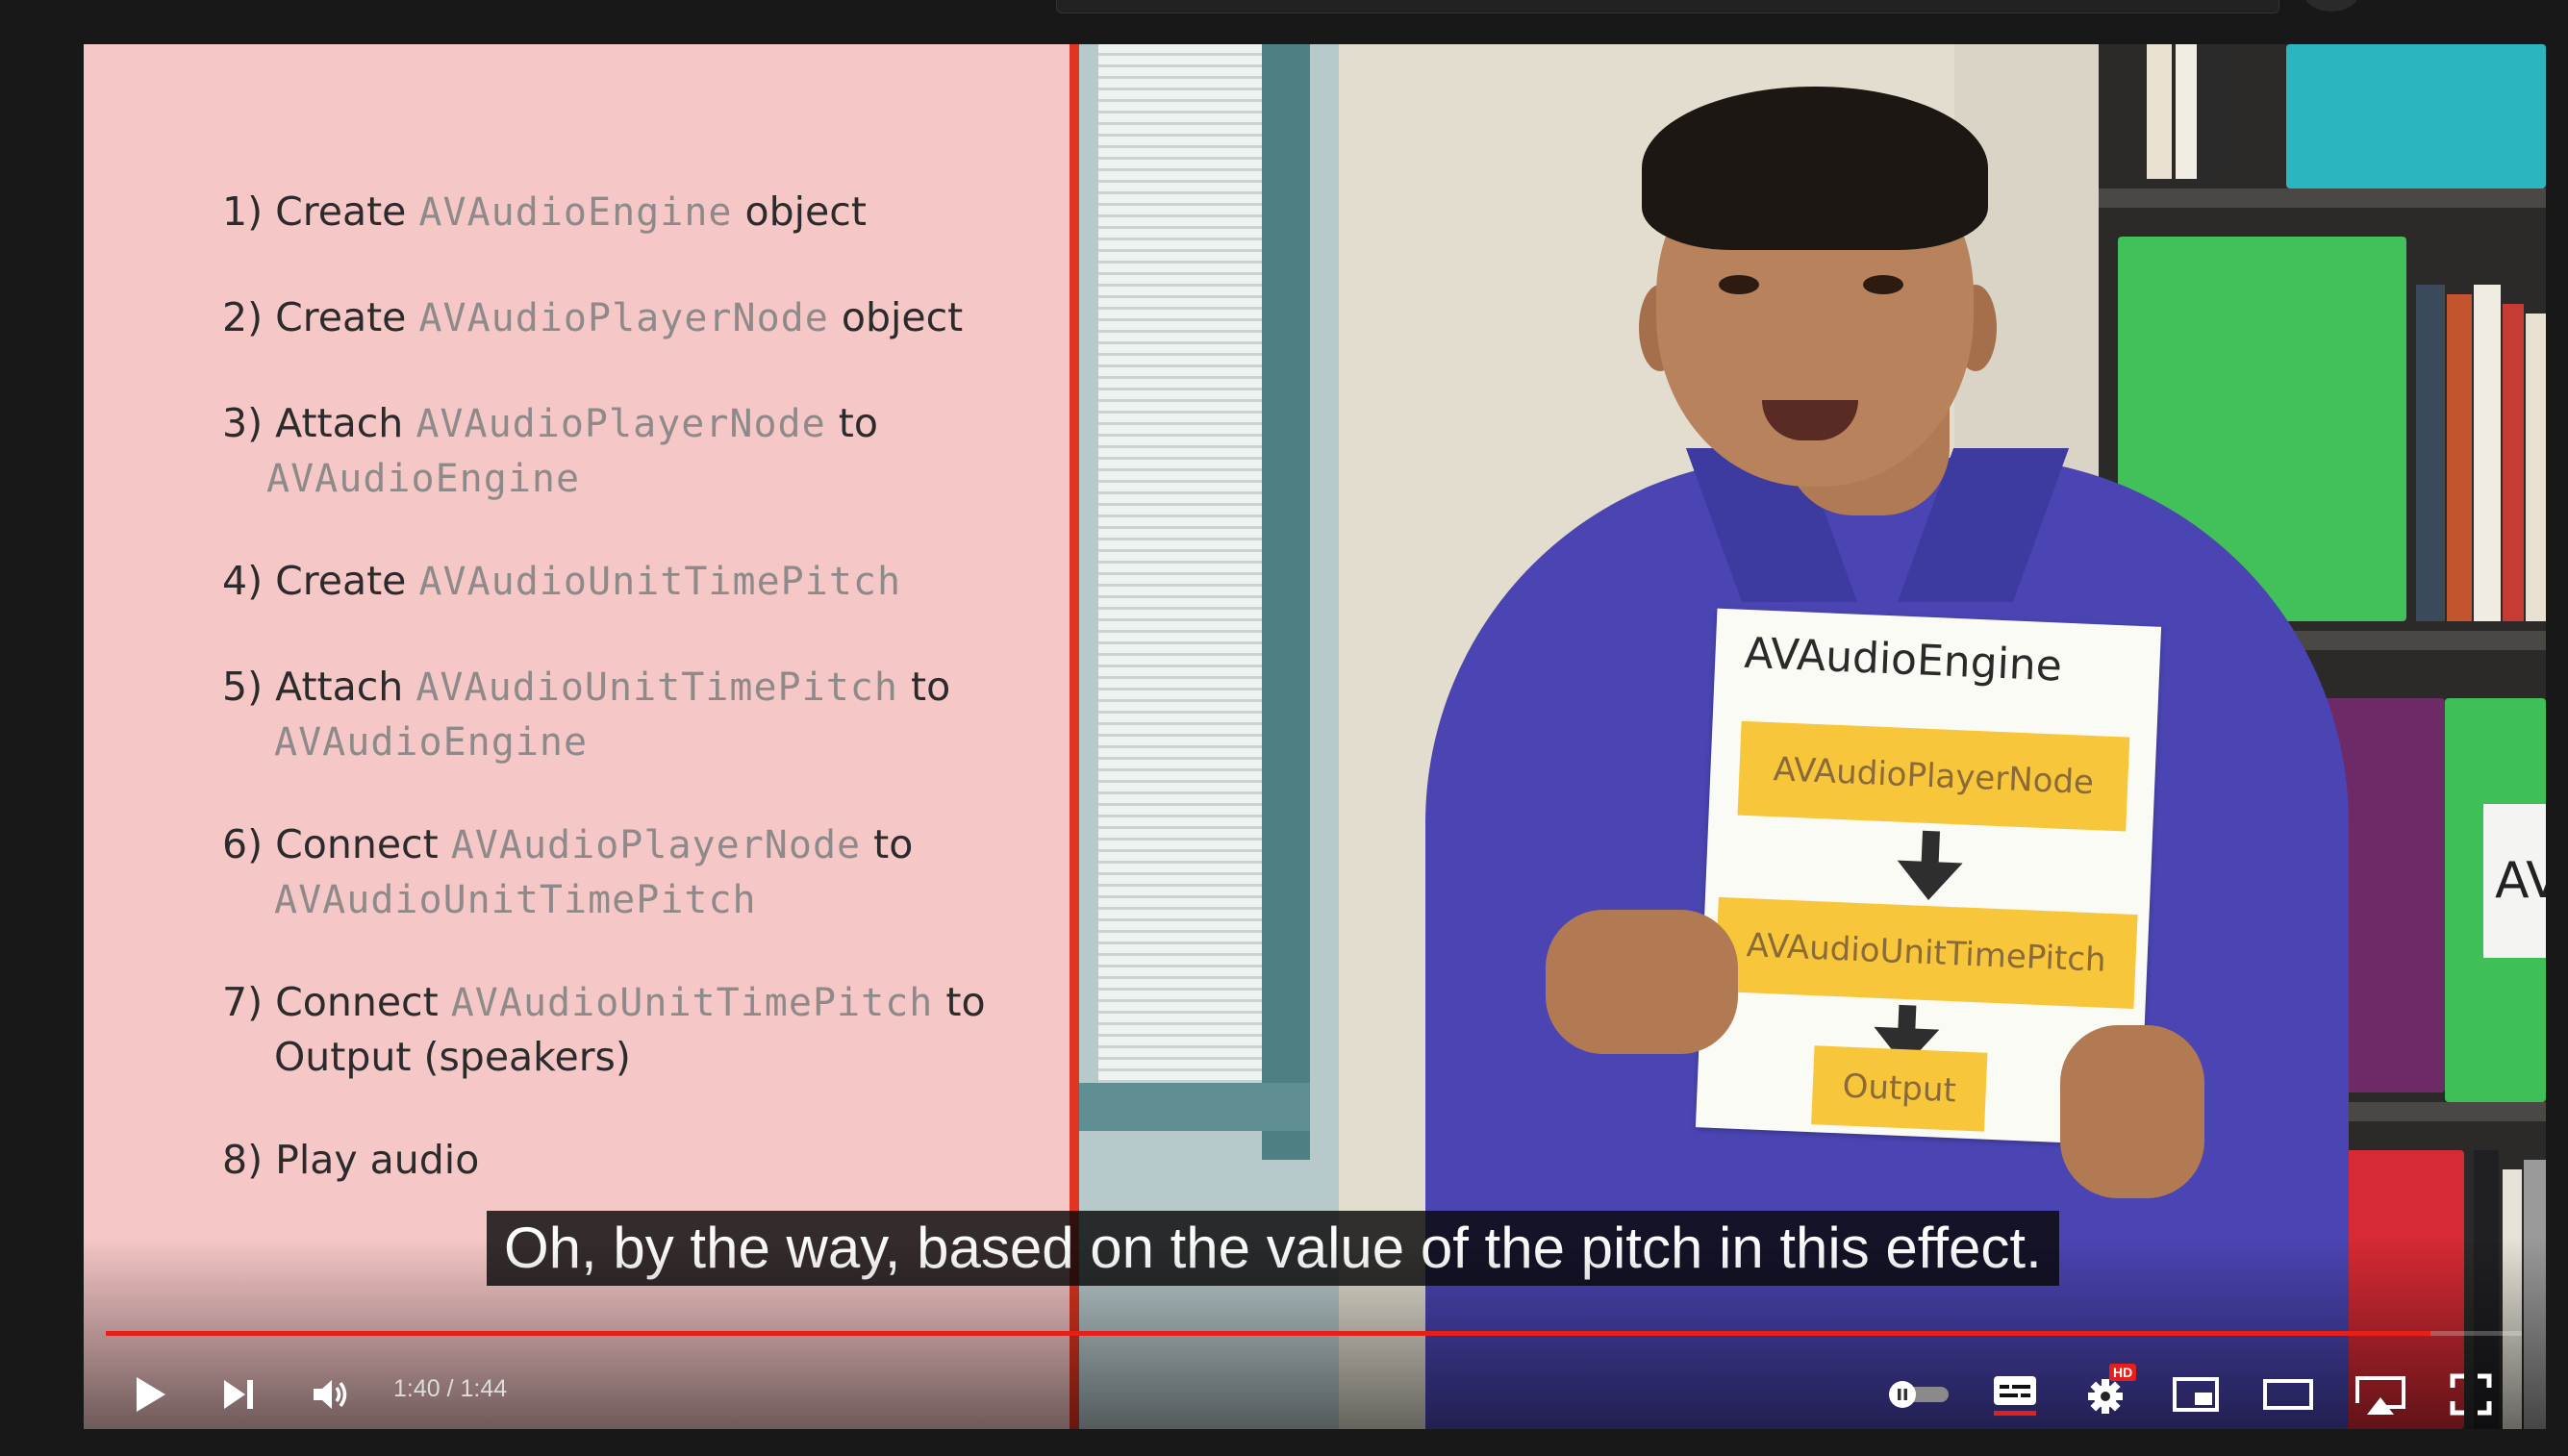  I want to click on hd-badge: HD, so click(2123, 1373).